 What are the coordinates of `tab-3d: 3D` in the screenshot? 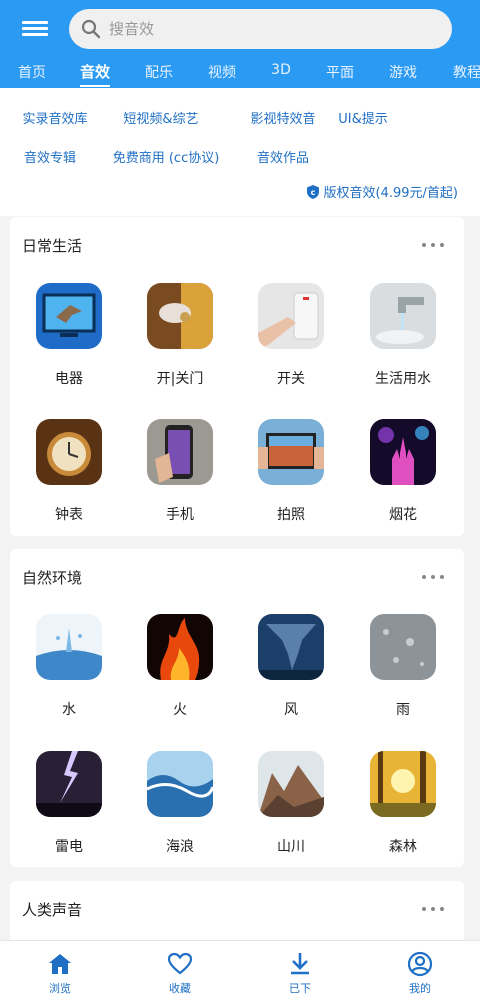 It's located at (281, 70).